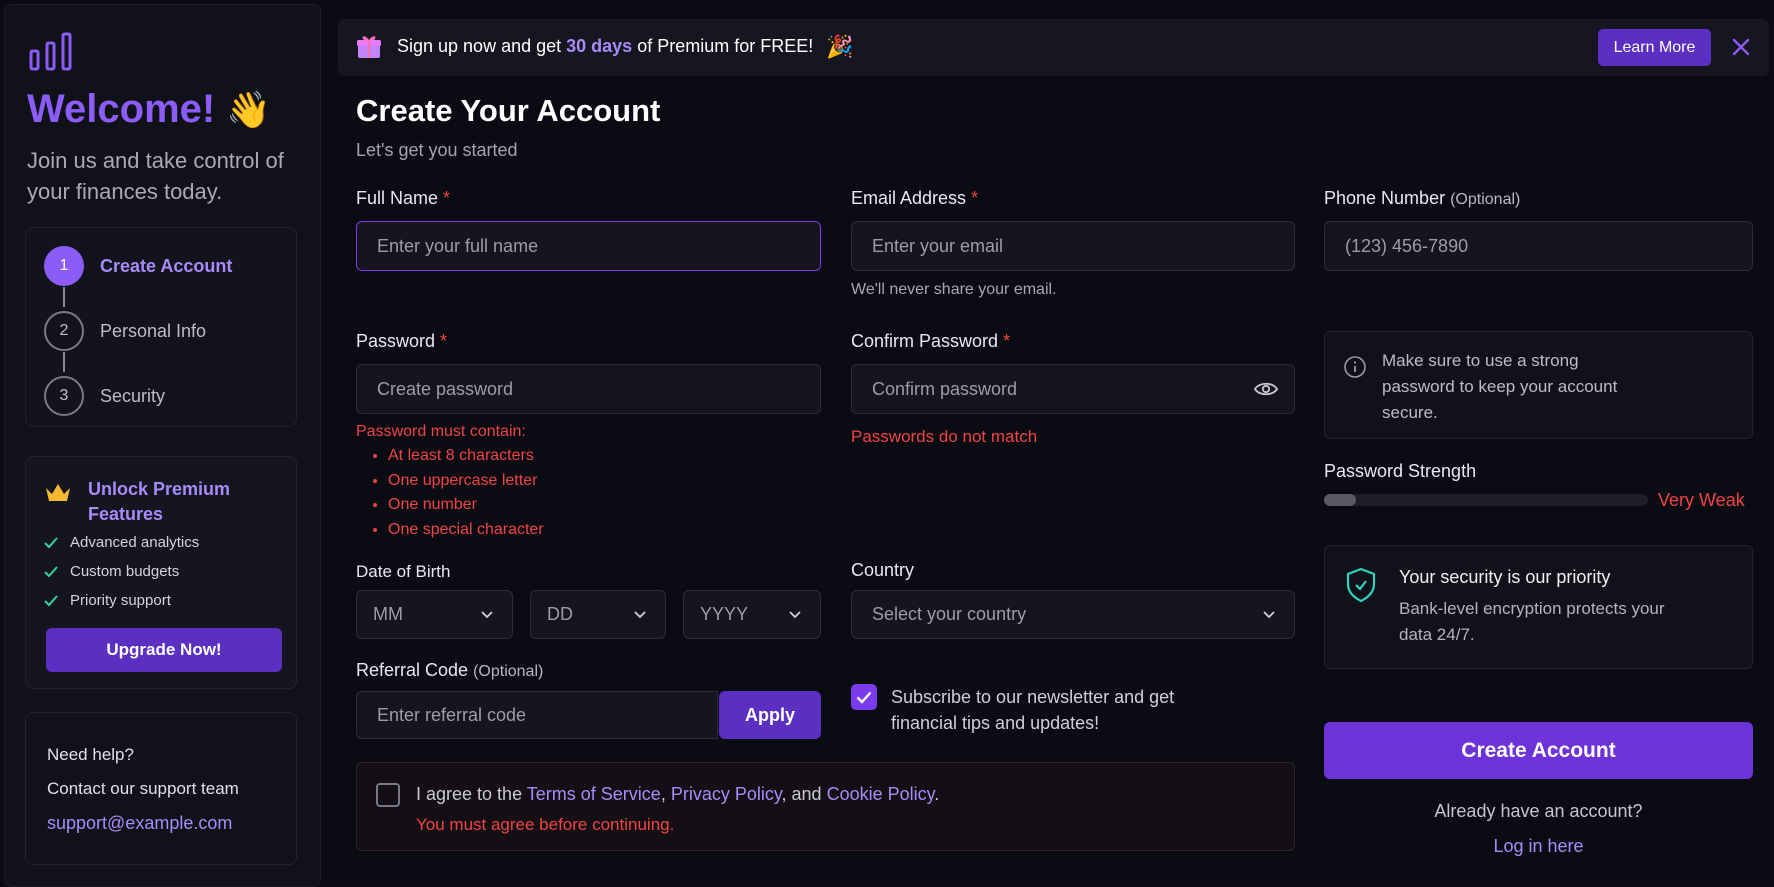 This screenshot has width=1774, height=887. I want to click on step-number: 2, so click(64, 331).